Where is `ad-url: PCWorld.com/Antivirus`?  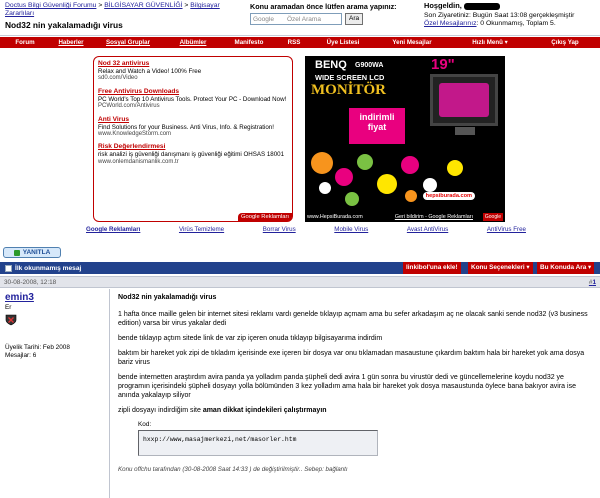
ad-url: PCWorld.com/Antivirus is located at coordinates (193, 106).